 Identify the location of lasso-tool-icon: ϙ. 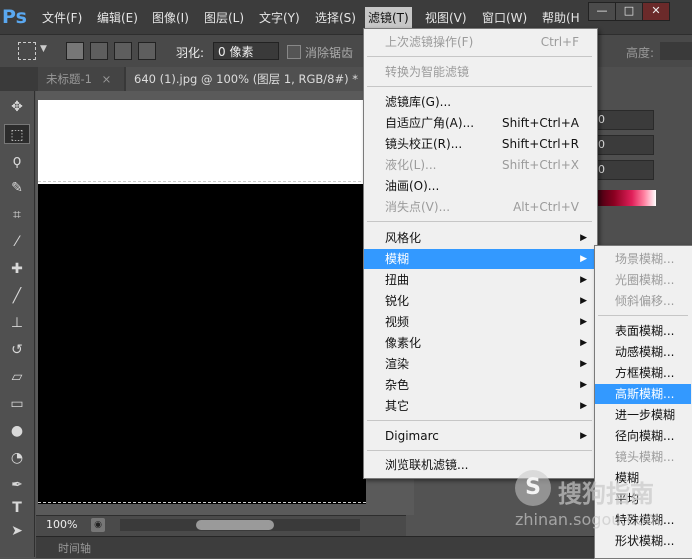
(17, 161).